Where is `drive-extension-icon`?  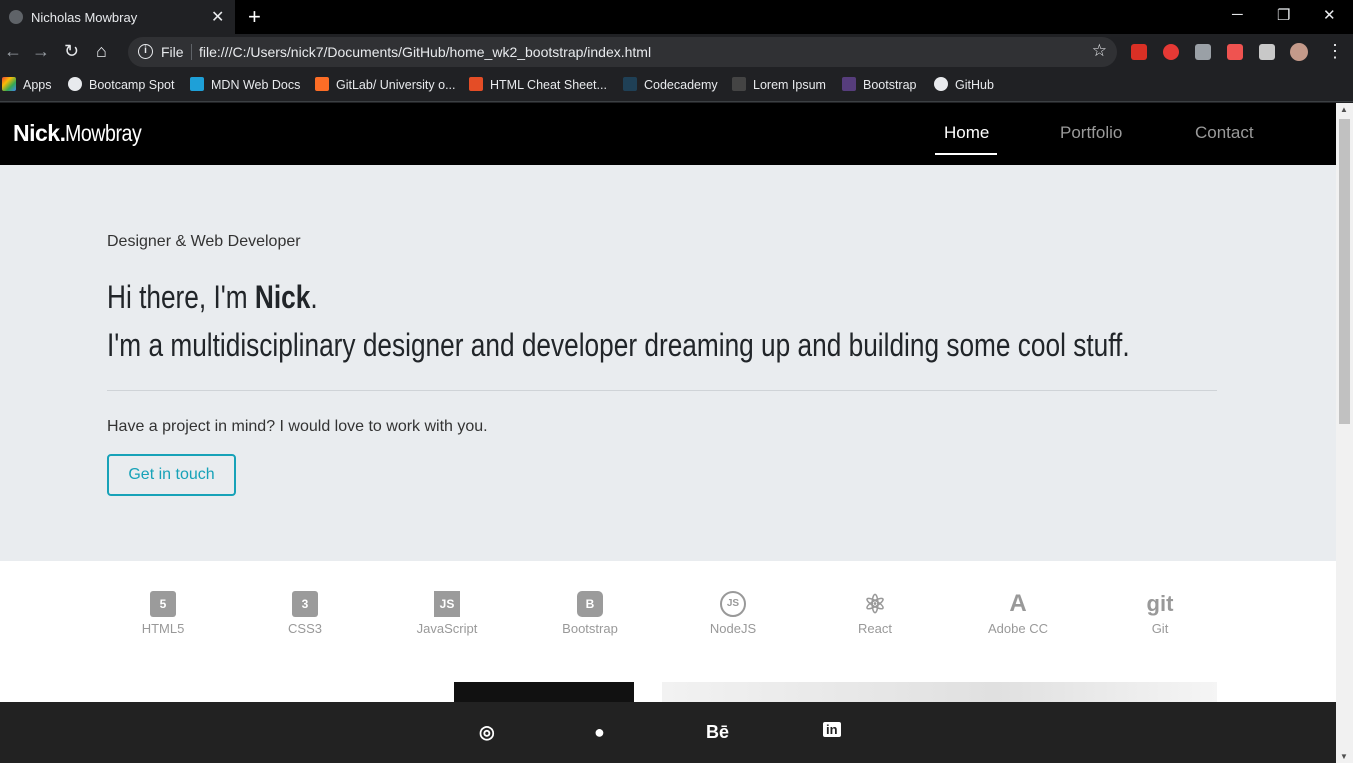
drive-extension-icon is located at coordinates (1203, 52).